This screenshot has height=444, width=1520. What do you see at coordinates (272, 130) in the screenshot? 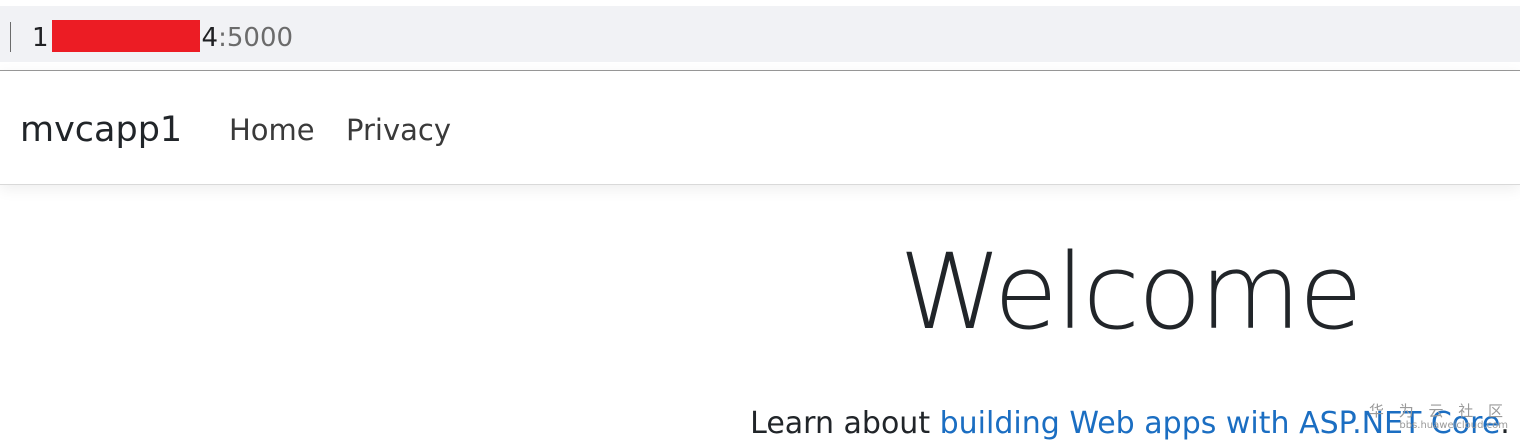
I see `nav-link-home: Home` at bounding box center [272, 130].